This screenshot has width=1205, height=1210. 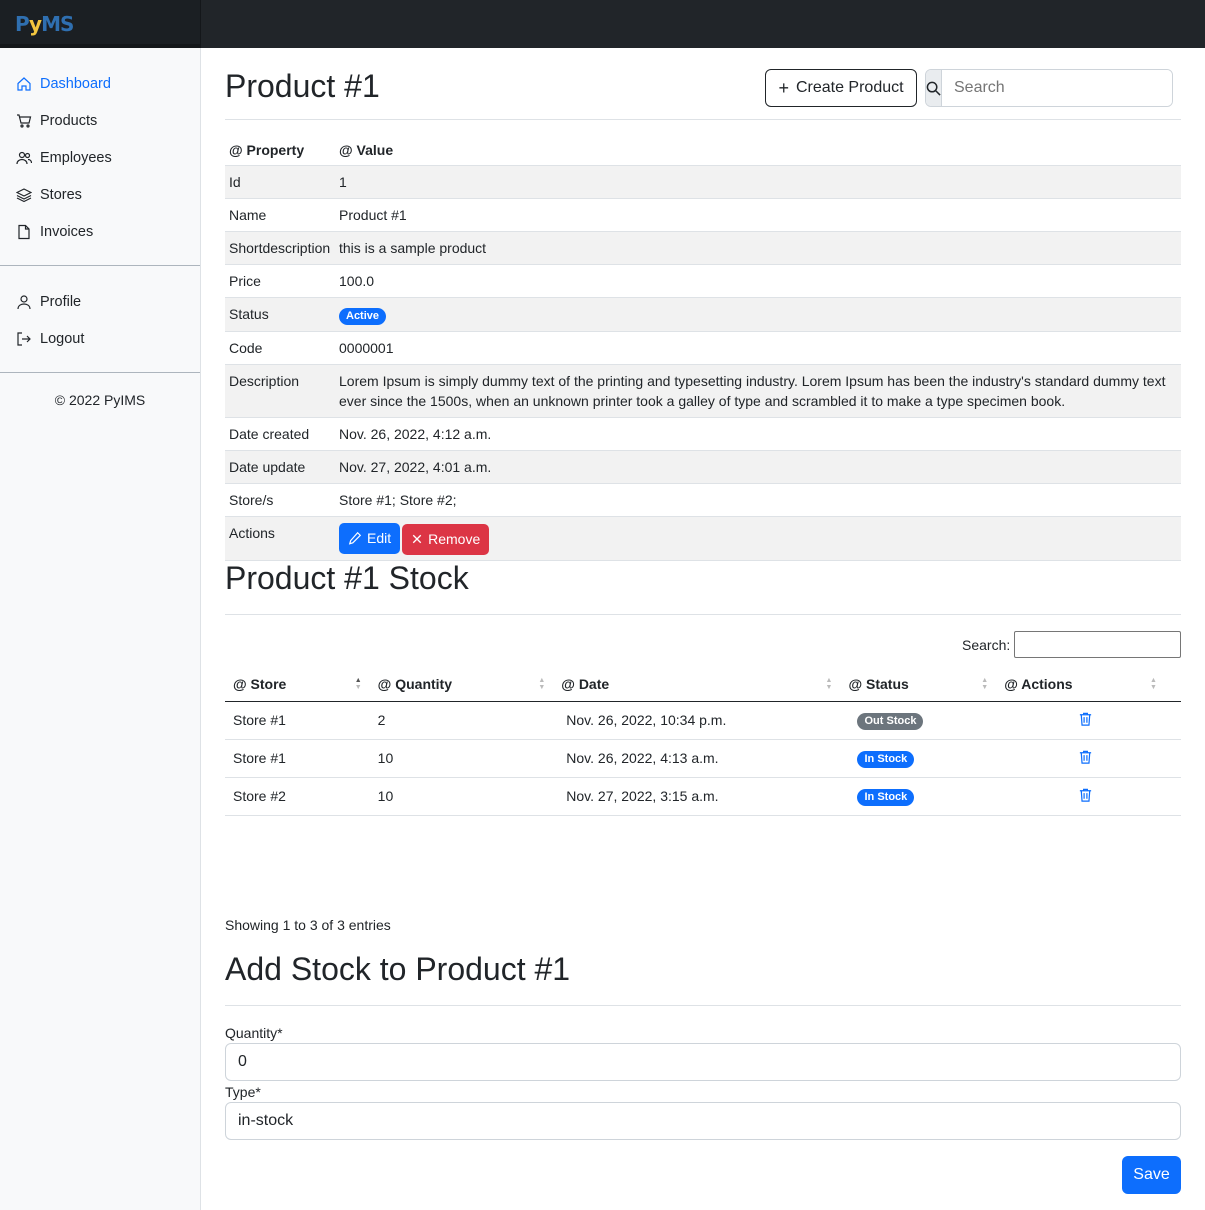 I want to click on table-row: Id 1, so click(x=703, y=182).